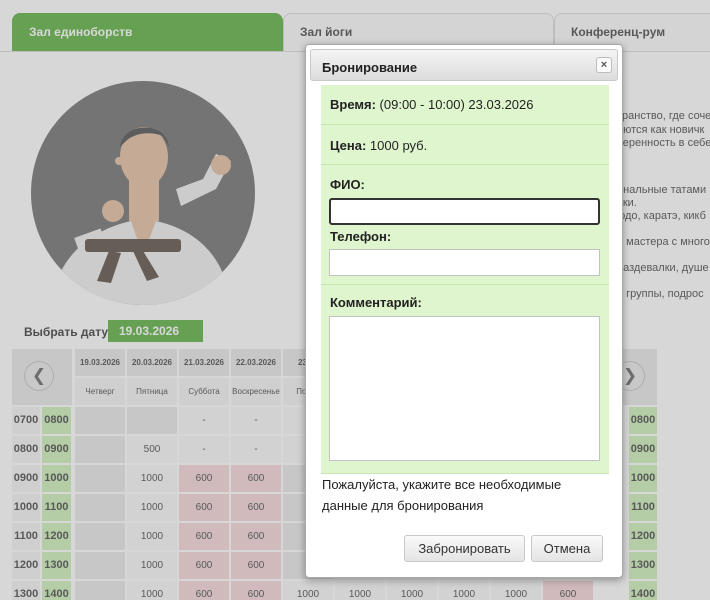 This screenshot has height=600, width=710. Describe the element at coordinates (464, 262) in the screenshot. I see `phone-input` at that location.